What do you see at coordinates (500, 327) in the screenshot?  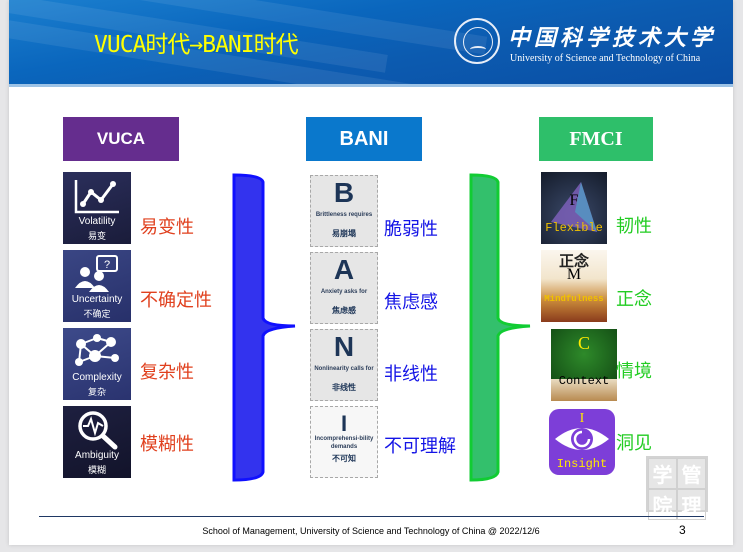 I see `right-brace` at bounding box center [500, 327].